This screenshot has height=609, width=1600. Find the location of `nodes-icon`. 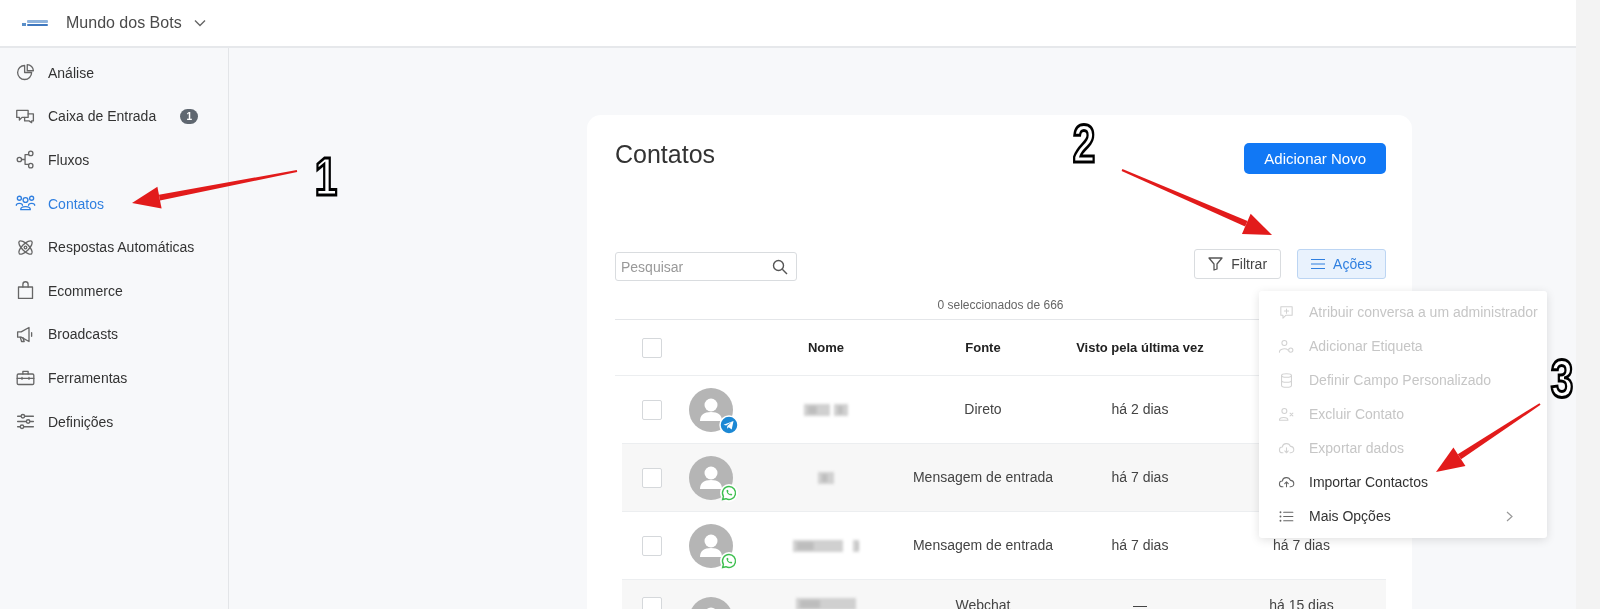

nodes-icon is located at coordinates (25, 160).